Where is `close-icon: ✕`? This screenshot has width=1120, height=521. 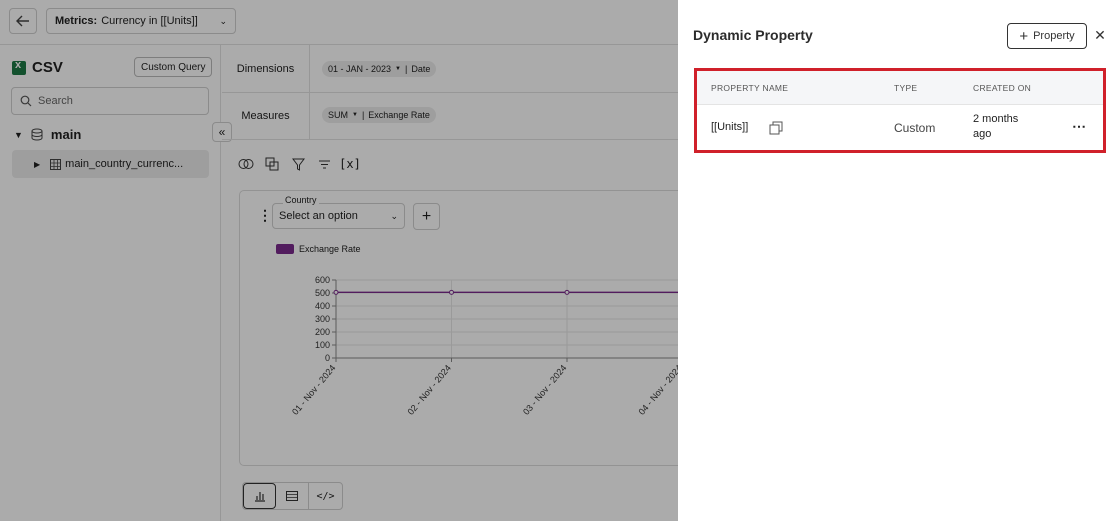
close-icon: ✕ is located at coordinates (1100, 35).